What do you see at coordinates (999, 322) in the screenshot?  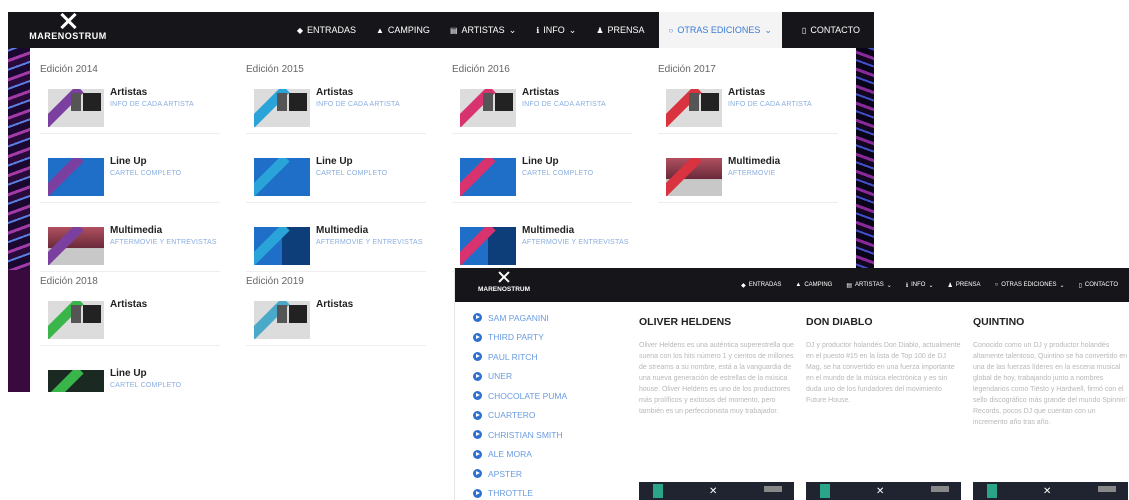 I see `artist-name: QUINTINO` at bounding box center [999, 322].